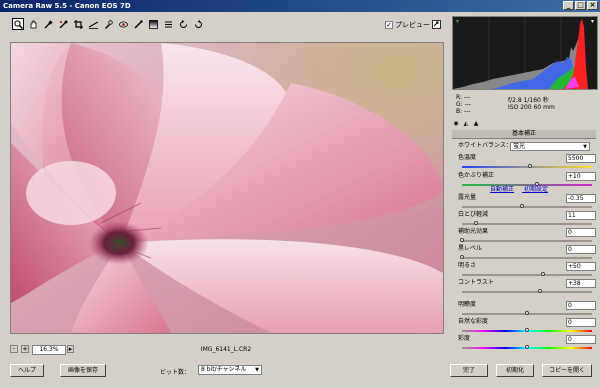 The width and height of the screenshot is (600, 388). What do you see at coordinates (581, 322) in the screenshot?
I see `vibrance-input: 0` at bounding box center [581, 322].